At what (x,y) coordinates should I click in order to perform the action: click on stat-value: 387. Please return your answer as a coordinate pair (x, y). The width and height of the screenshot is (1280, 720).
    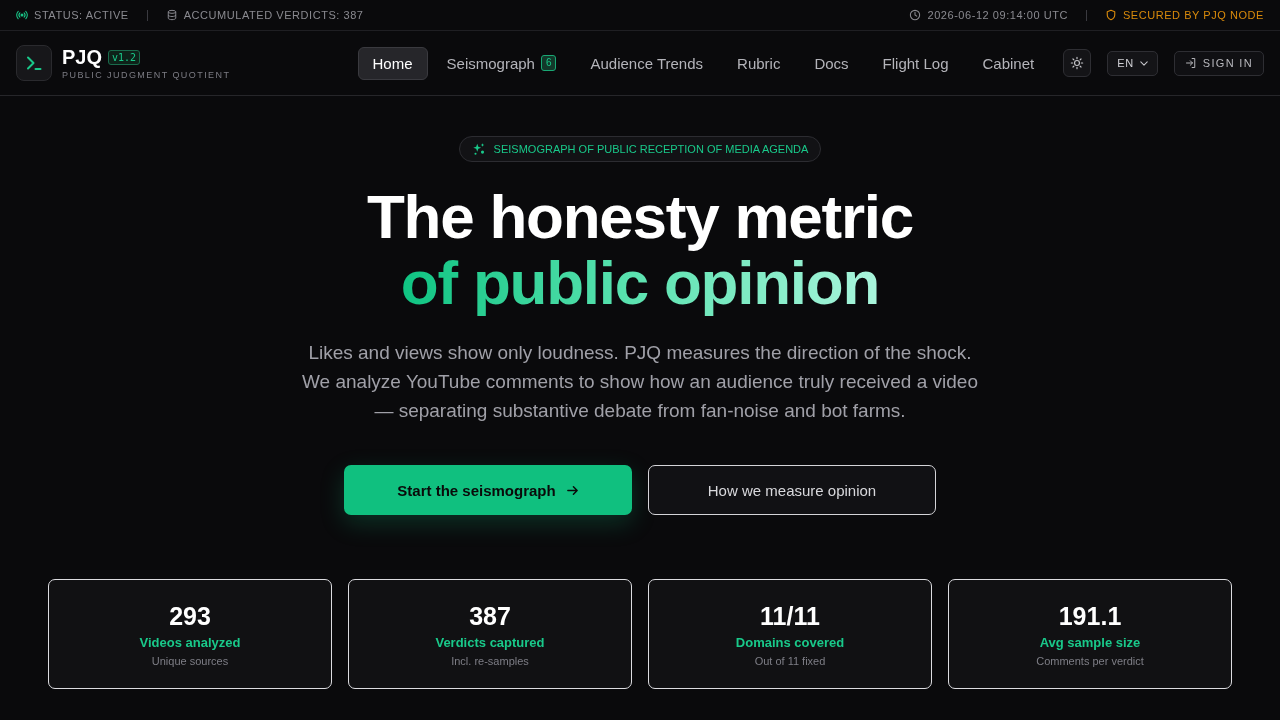
    Looking at the image, I should click on (490, 615).